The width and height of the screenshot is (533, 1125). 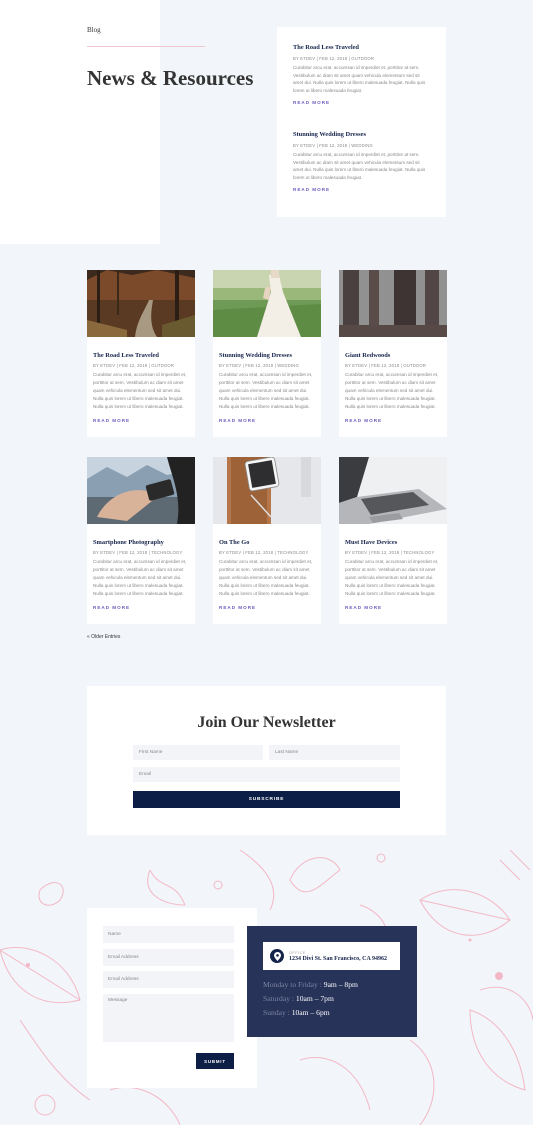 I want to click on last-name-field: Last Name, so click(x=334, y=752).